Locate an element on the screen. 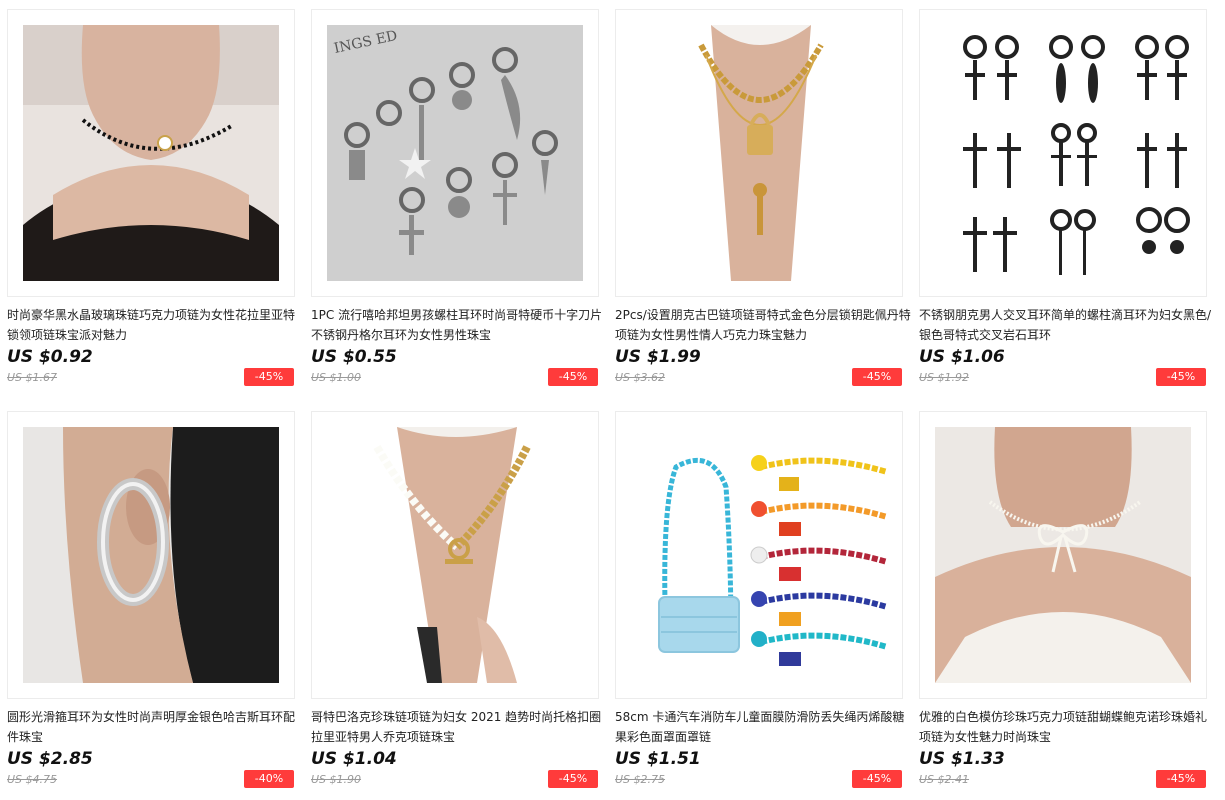  product-image-pearl-bow-choker is located at coordinates (1063, 555).